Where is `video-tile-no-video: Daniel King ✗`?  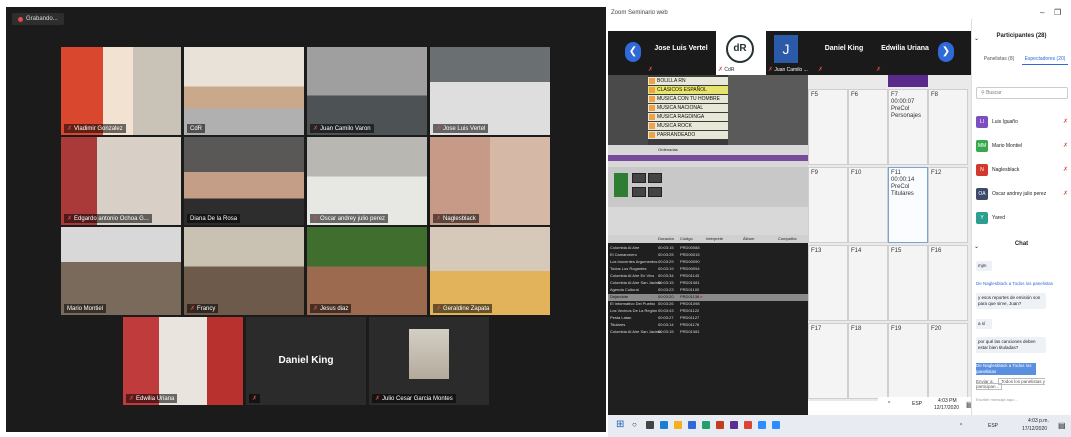
video-tile-no-video: Daniel King ✗ is located at coordinates (306, 361).